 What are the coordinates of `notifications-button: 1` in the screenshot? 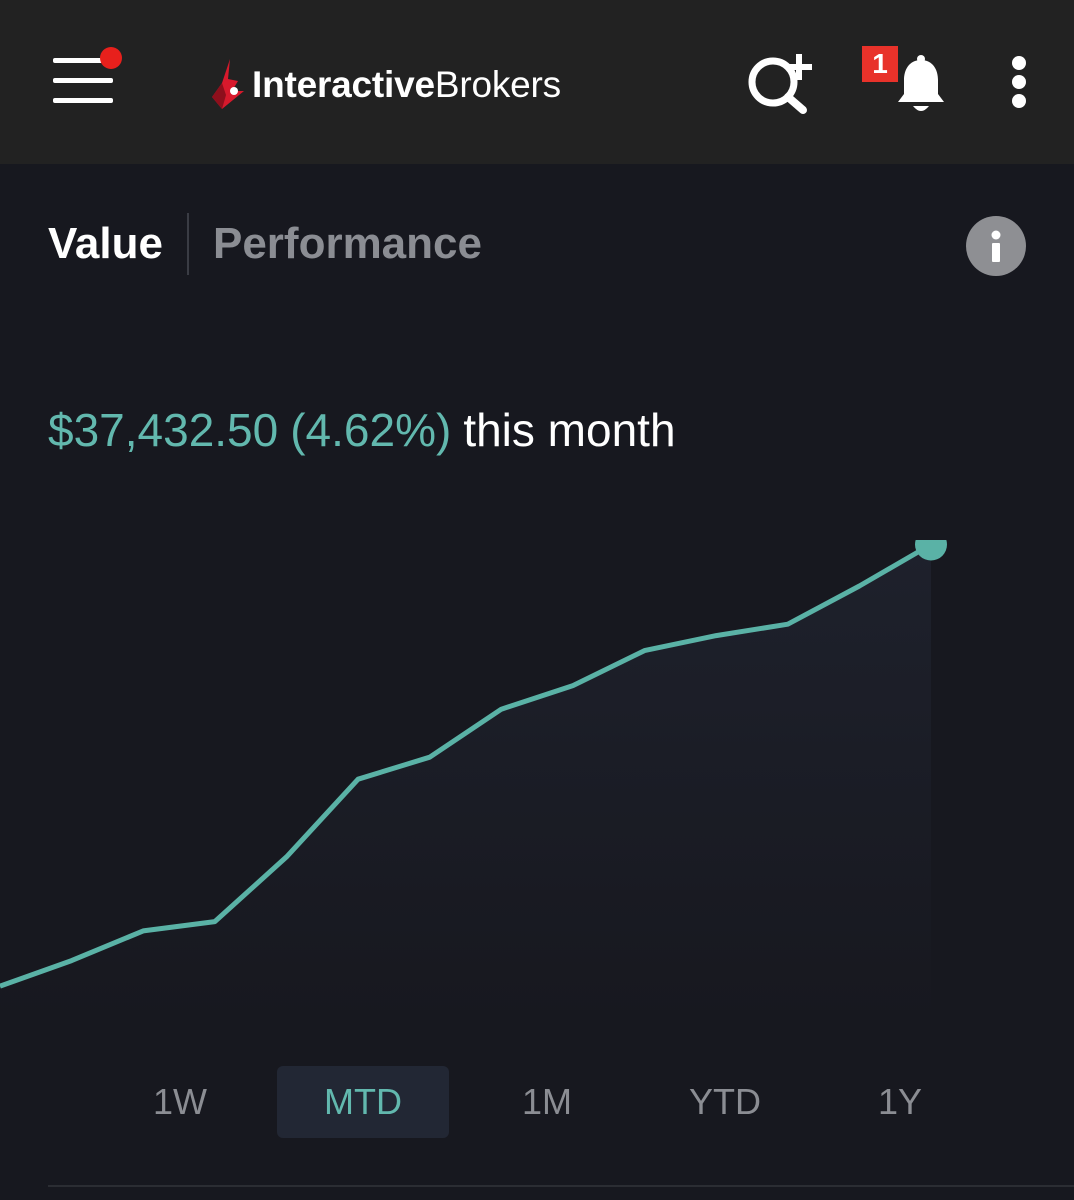 It's located at (905, 81).